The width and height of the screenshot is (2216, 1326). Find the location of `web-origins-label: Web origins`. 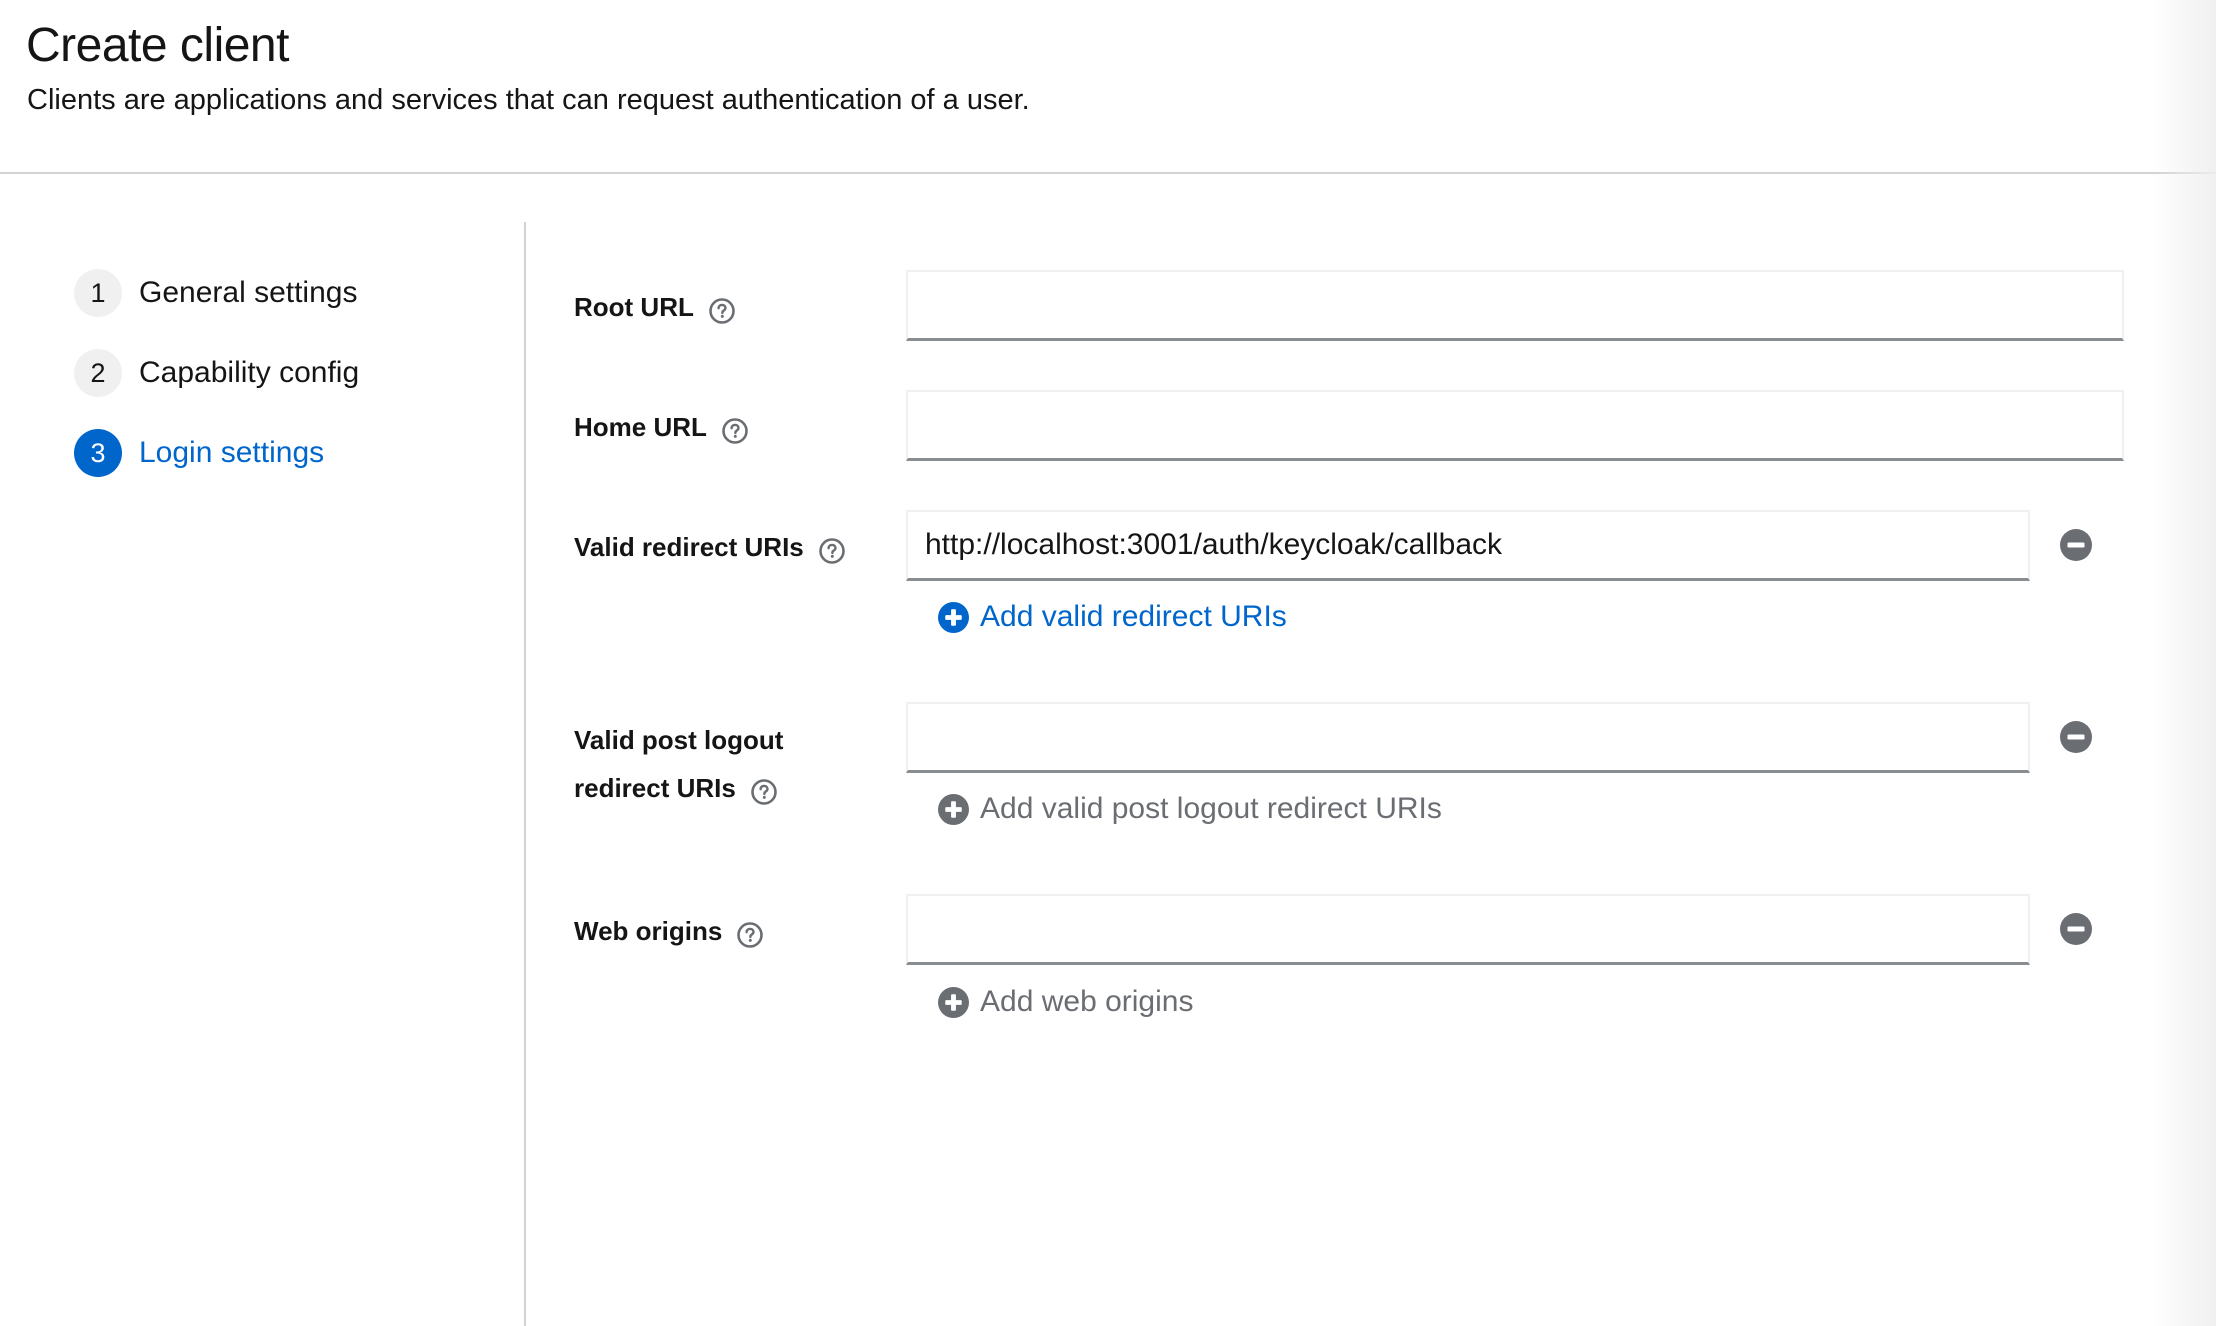

web-origins-label: Web origins is located at coordinates (669, 931).